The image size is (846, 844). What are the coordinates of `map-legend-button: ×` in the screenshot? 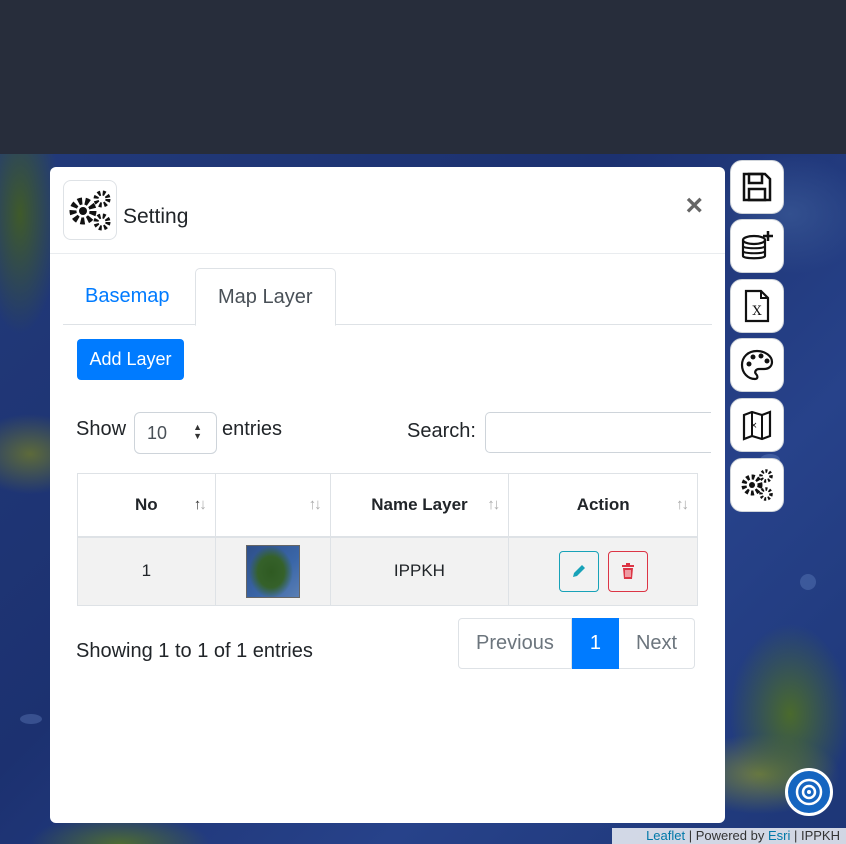 It's located at (757, 425).